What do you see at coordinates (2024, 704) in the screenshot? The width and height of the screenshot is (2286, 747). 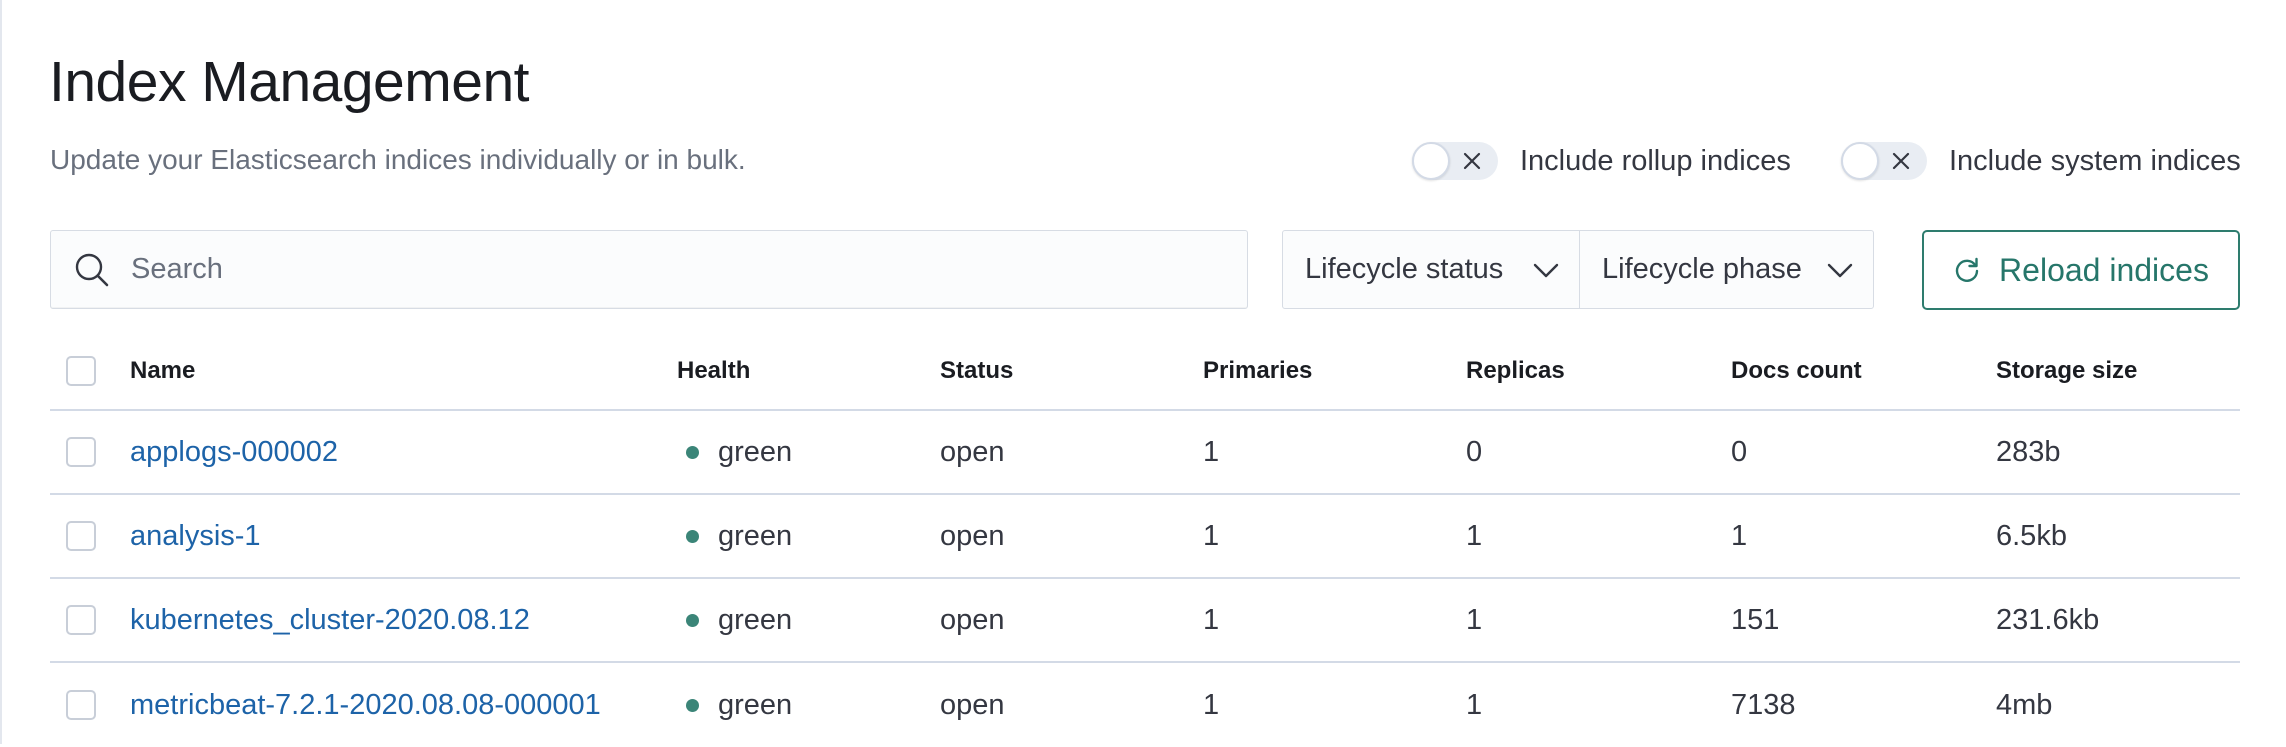 I see `storage-size-value: 4mb` at bounding box center [2024, 704].